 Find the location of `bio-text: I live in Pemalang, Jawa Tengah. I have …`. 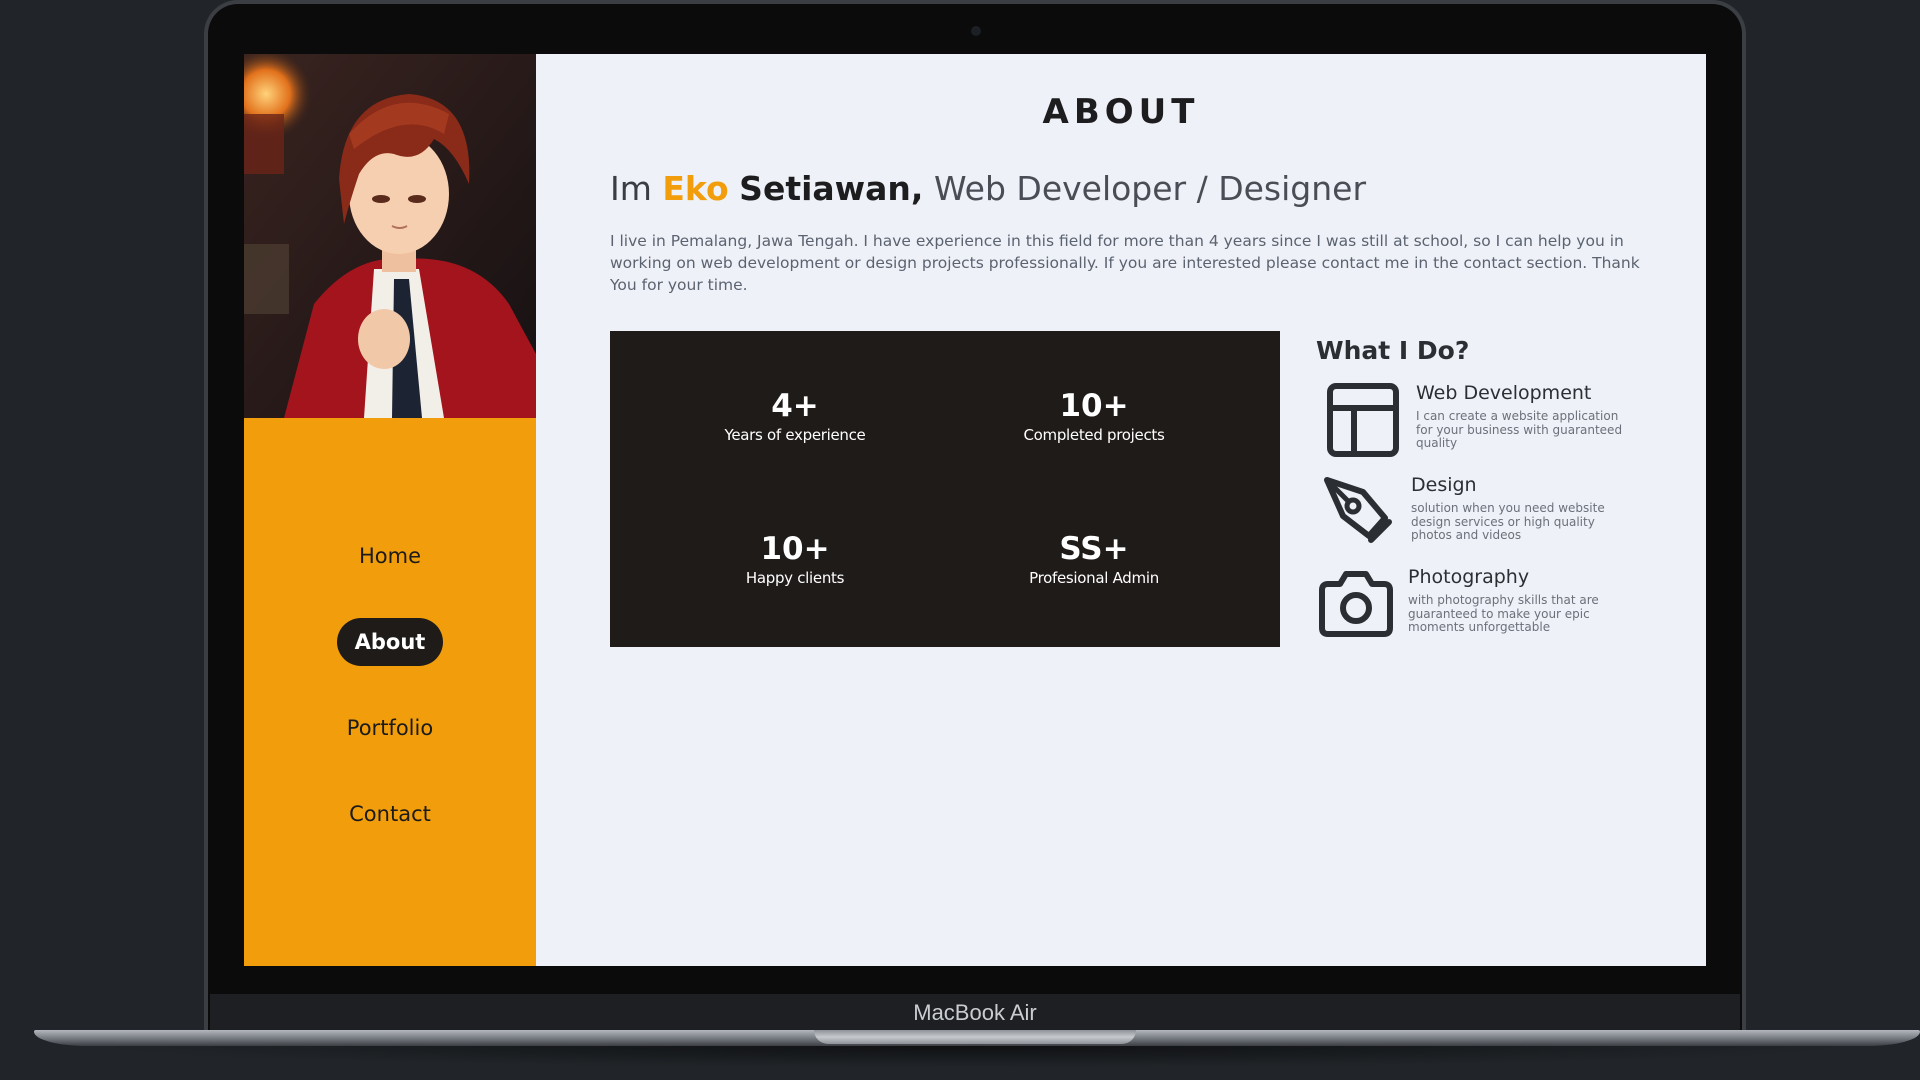

bio-text: I live in Pemalang, Jawa Tengah. I have … is located at coordinates (1125, 263).